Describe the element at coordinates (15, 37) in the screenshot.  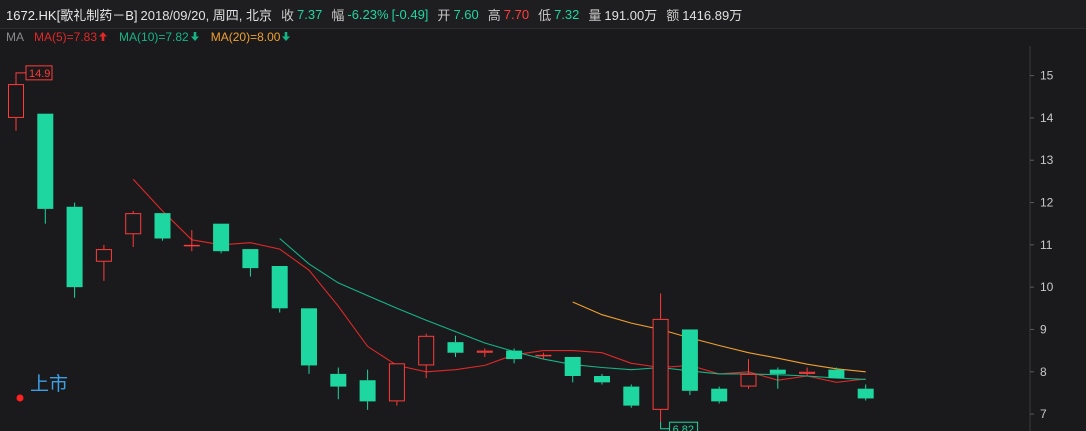
I see `ma-tag: MA` at that location.